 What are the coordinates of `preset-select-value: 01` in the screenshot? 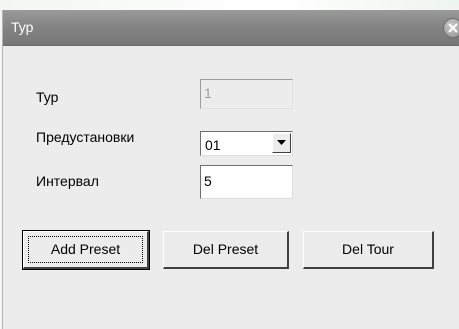 It's located at (213, 145).